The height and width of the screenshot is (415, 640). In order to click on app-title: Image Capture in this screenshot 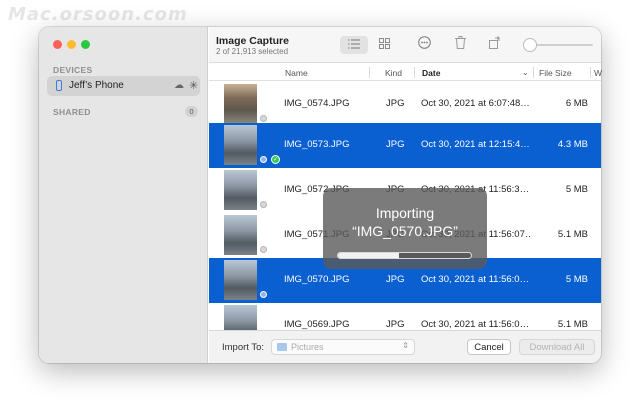, I will do `click(252, 41)`.